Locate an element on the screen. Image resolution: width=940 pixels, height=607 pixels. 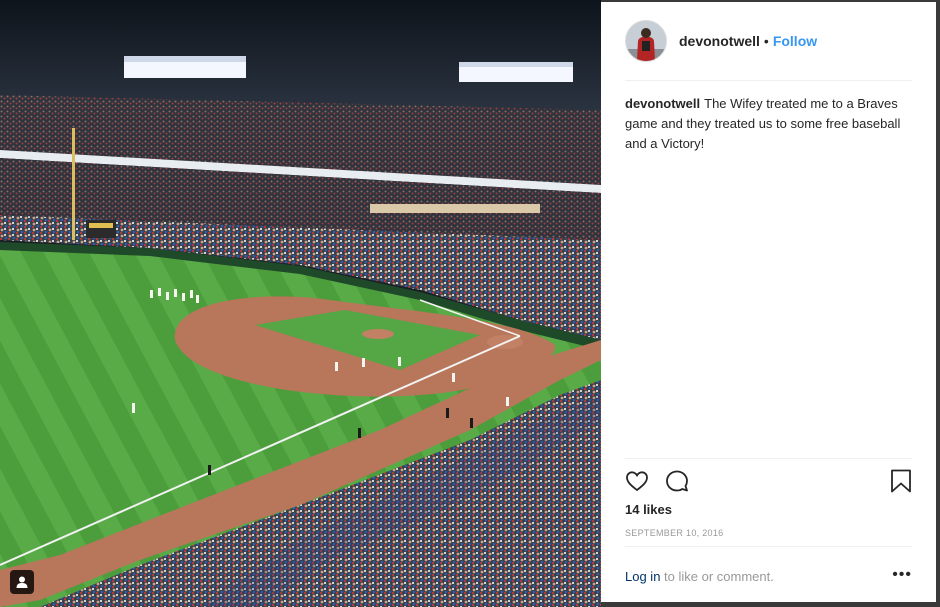
login-prompt-suffix: to like or comment. is located at coordinates (717, 576).